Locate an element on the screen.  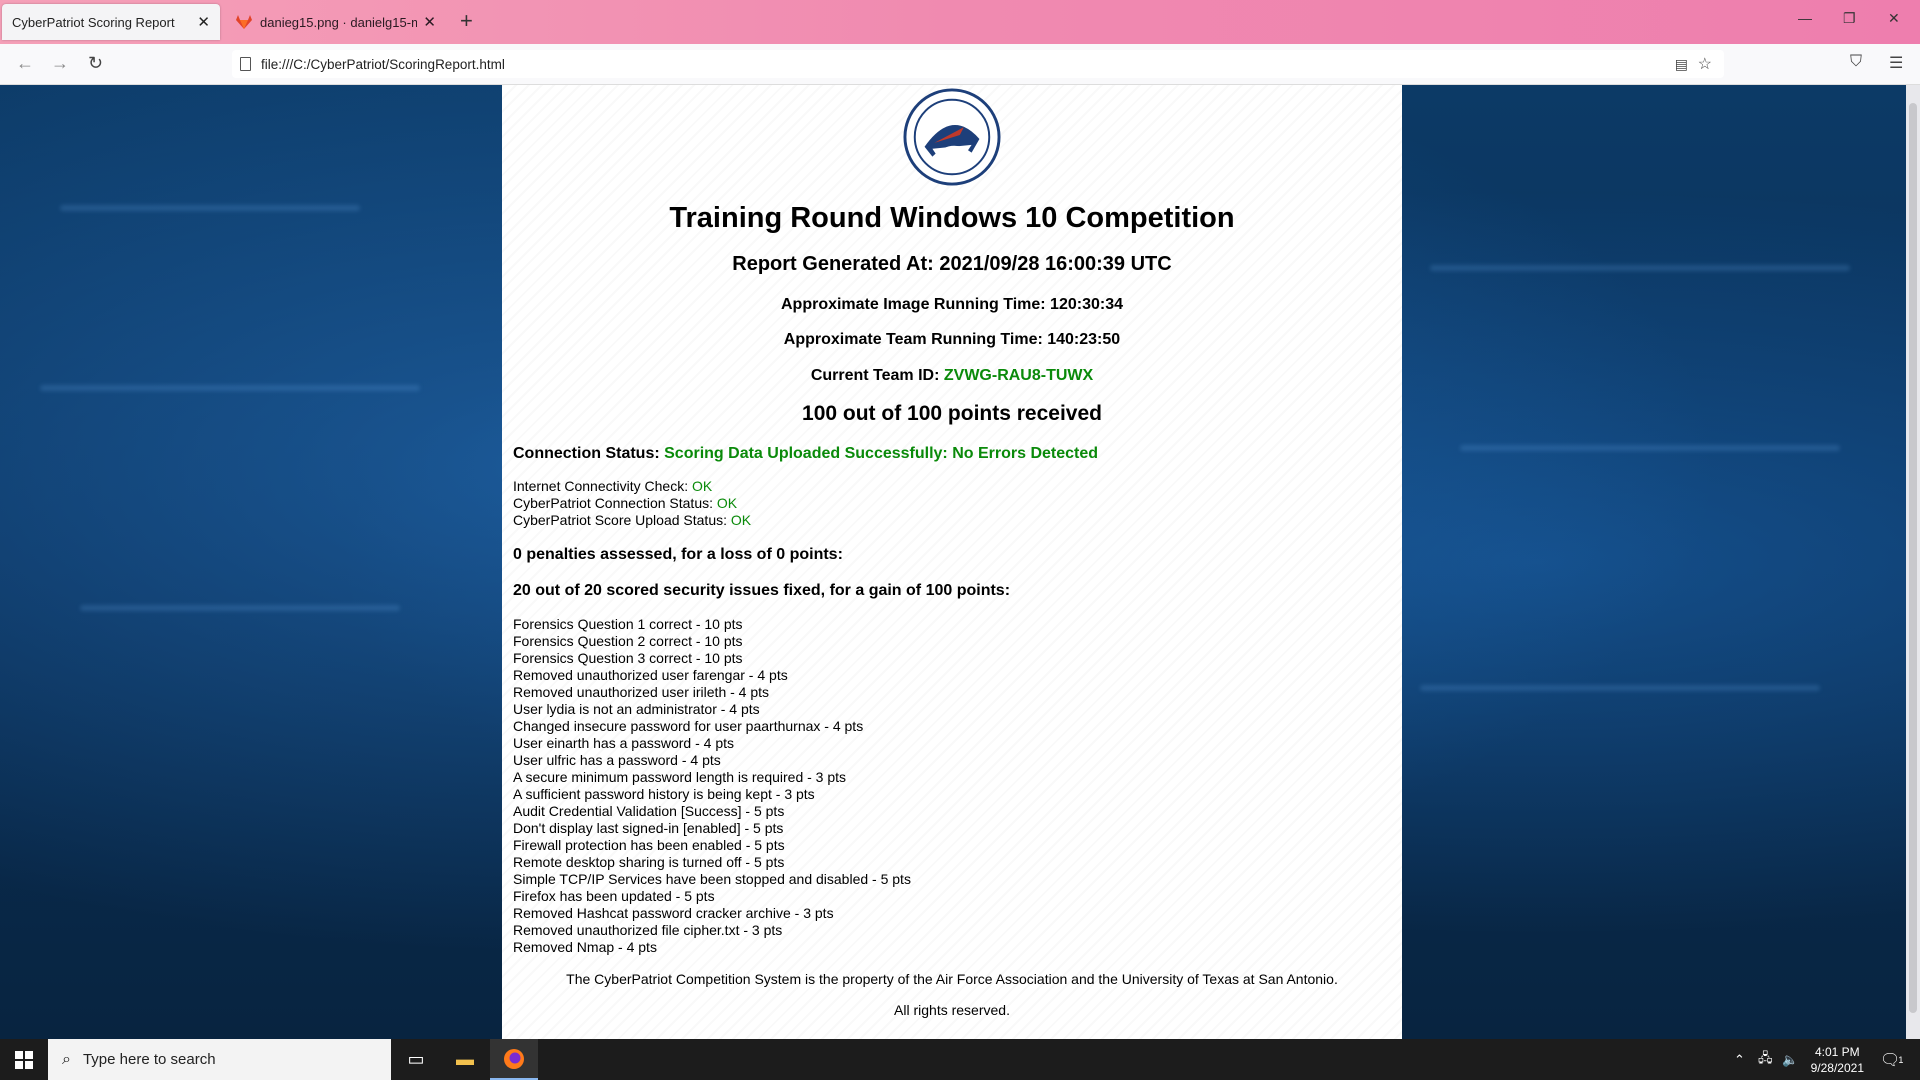
reader-view-icon: ▤ is located at coordinates (1681, 64).